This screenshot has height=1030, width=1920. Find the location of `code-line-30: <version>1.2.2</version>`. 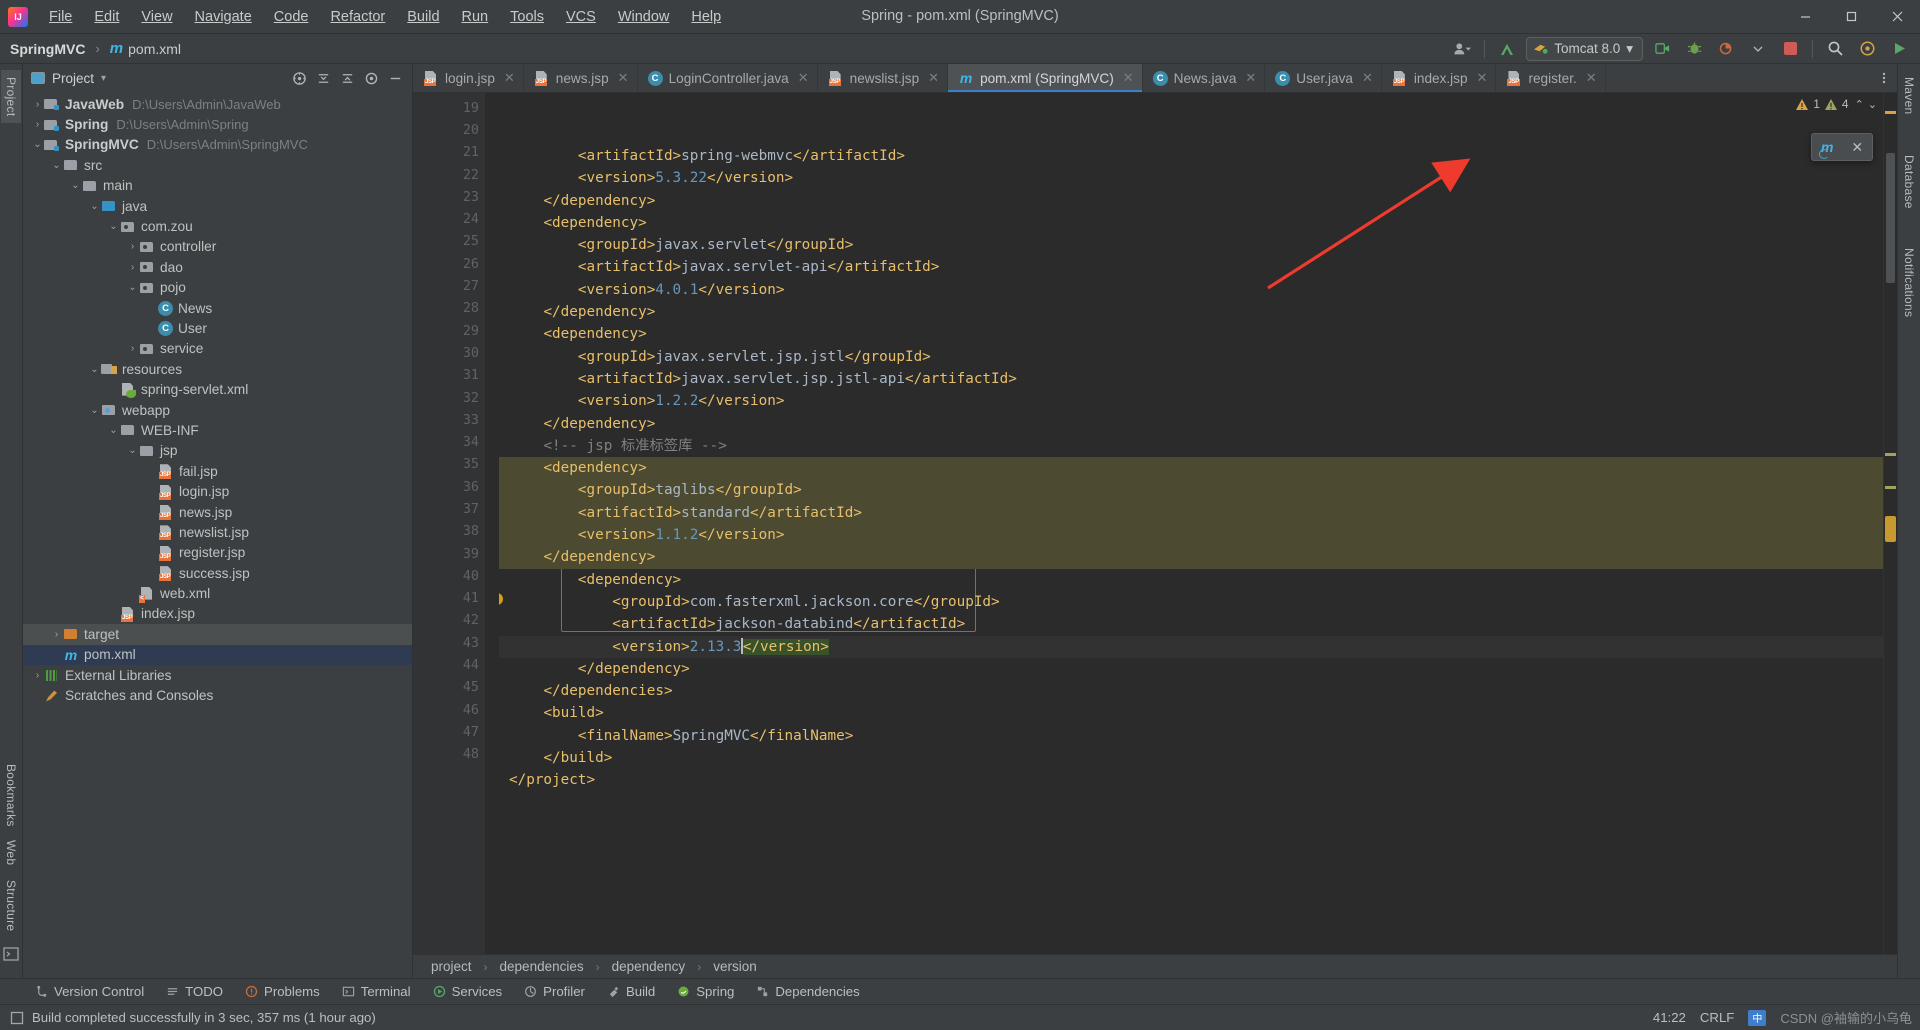

code-line-30: <version>1.2.2</version> is located at coordinates (1191, 401).